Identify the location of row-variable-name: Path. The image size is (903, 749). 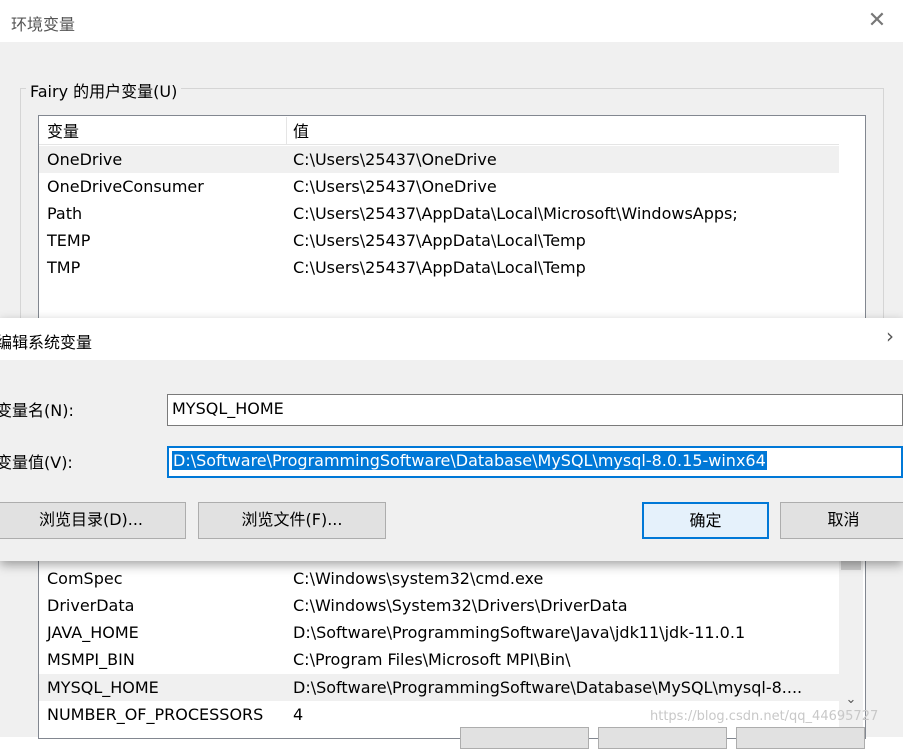
(65, 213).